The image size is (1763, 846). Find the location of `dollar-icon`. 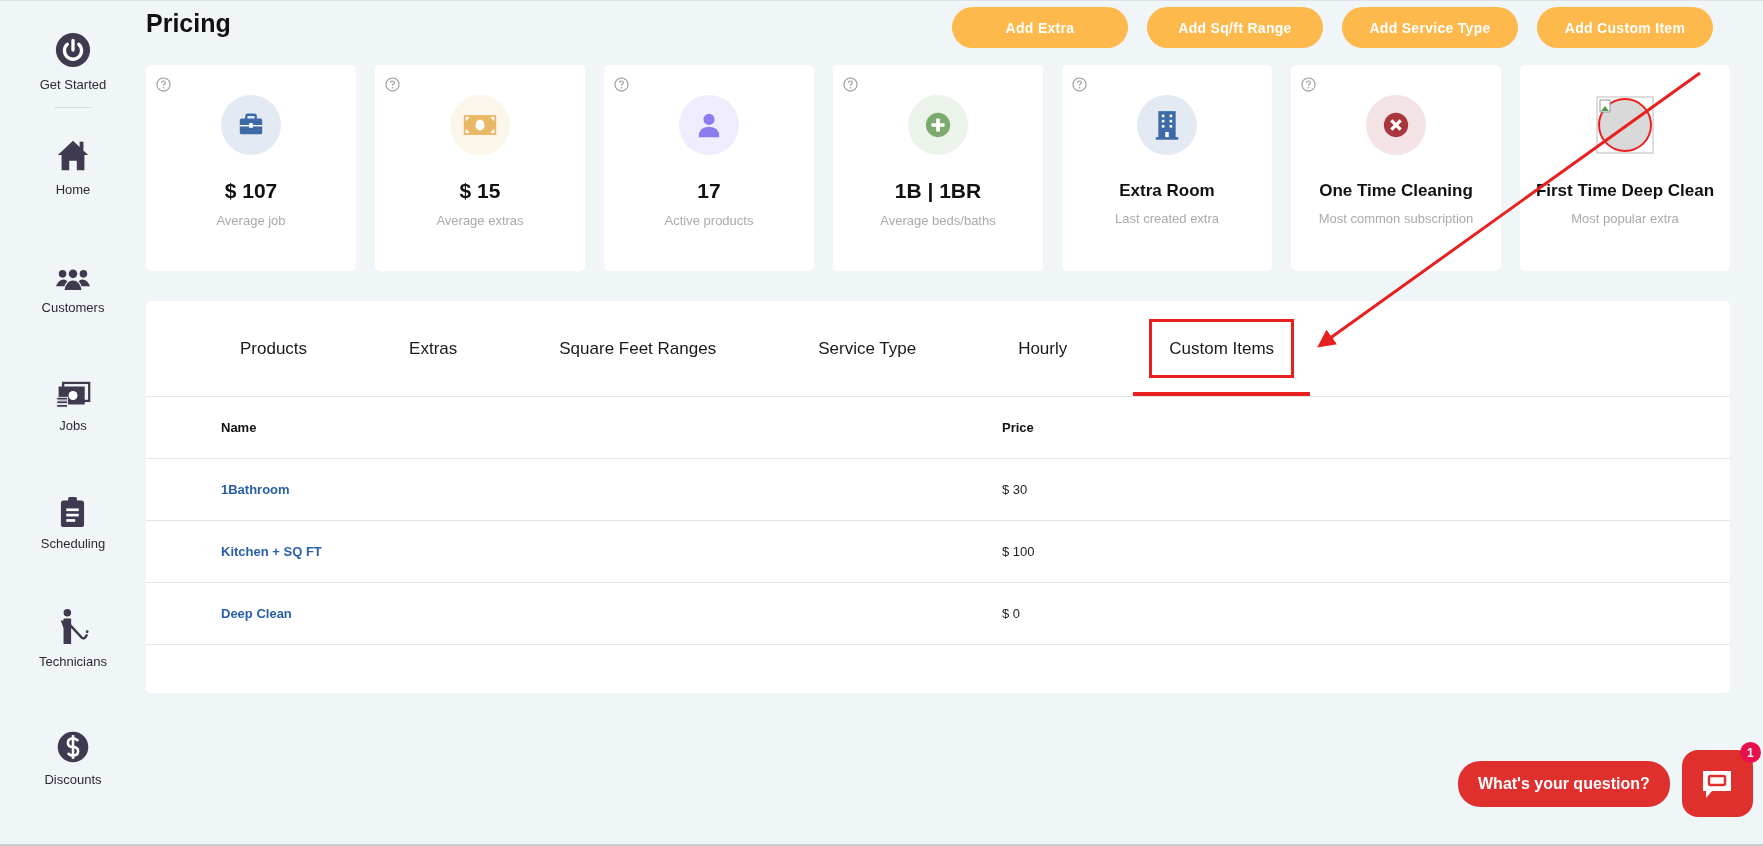

dollar-icon is located at coordinates (73, 747).